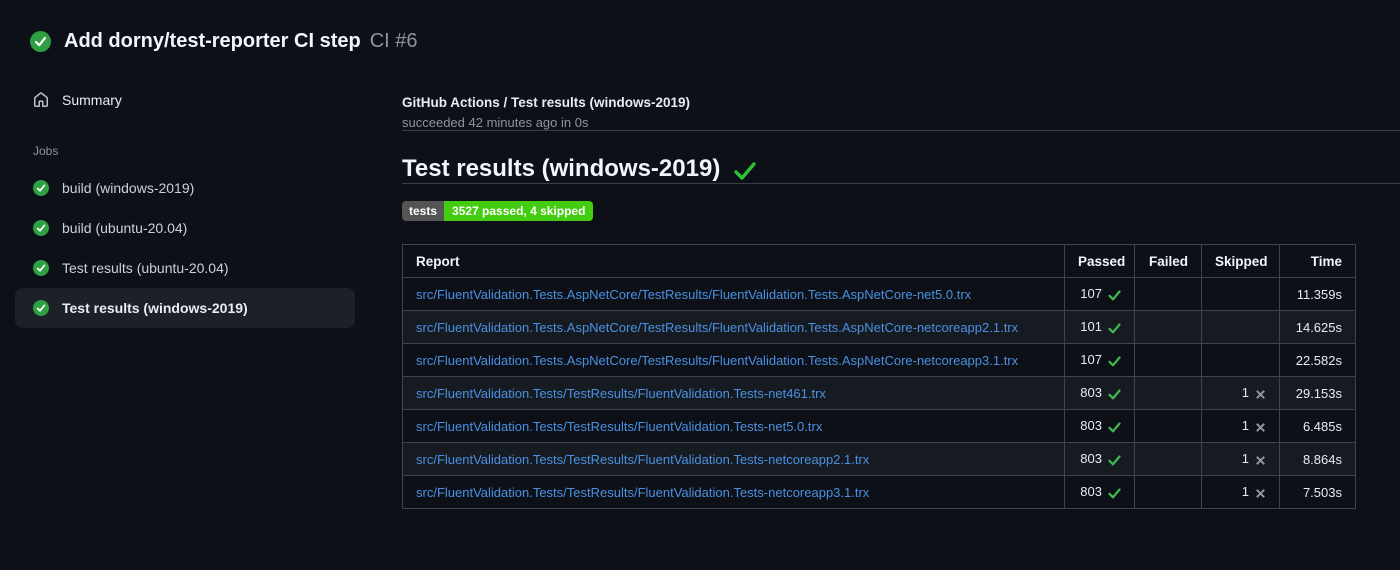 The width and height of the screenshot is (1400, 570). I want to click on jobs-section-label: Jobs, so click(46, 151).